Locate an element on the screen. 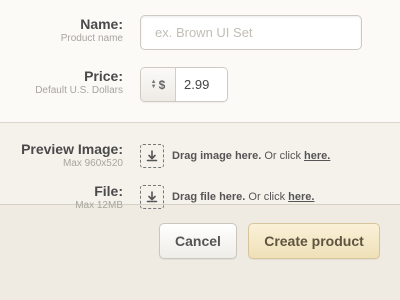  file-or-click-text: Or click is located at coordinates (267, 197).